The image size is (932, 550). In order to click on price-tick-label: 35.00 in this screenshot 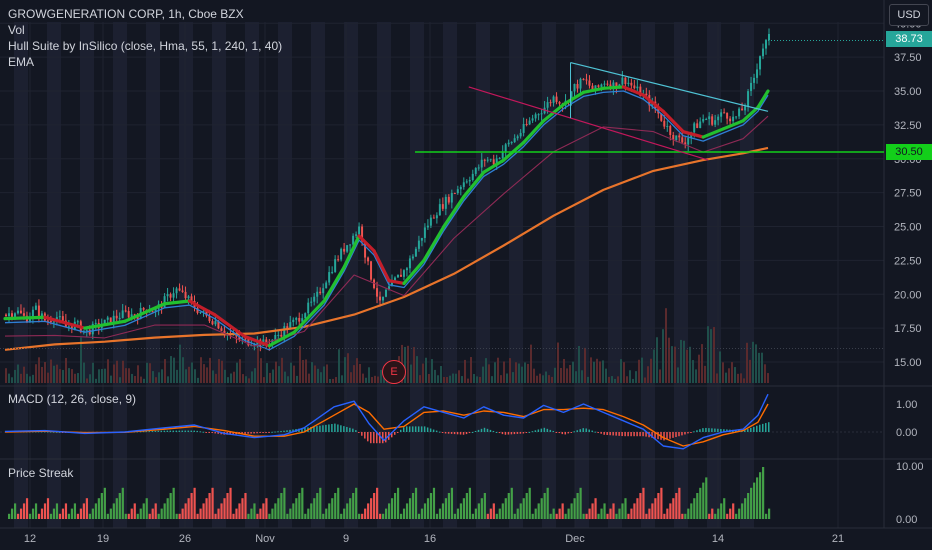, I will do `click(908, 92)`.